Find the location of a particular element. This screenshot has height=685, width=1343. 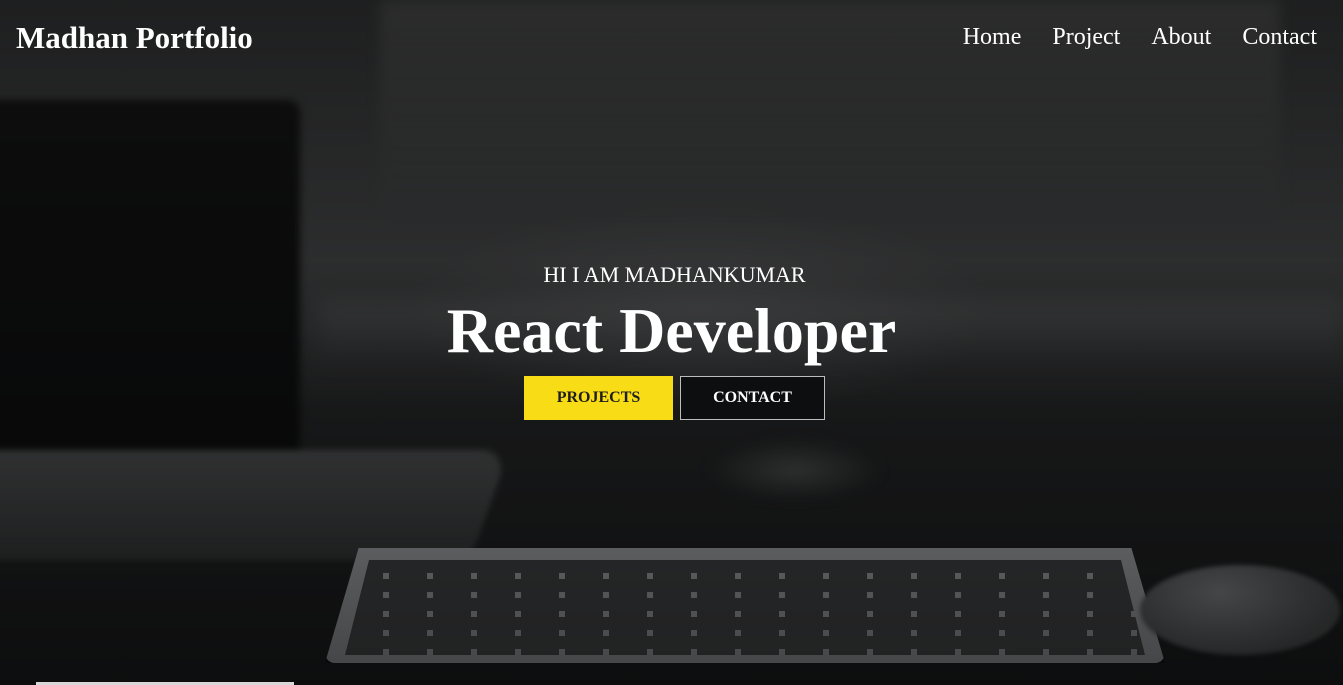

hero-greeting: HI I AM MADHANKUMAR is located at coordinates (674, 274).